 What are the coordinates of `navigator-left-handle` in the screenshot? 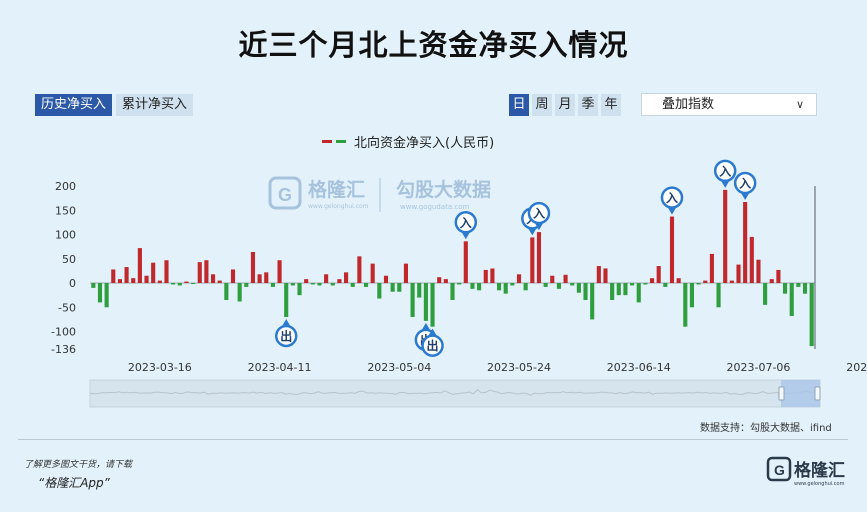 It's located at (781, 393).